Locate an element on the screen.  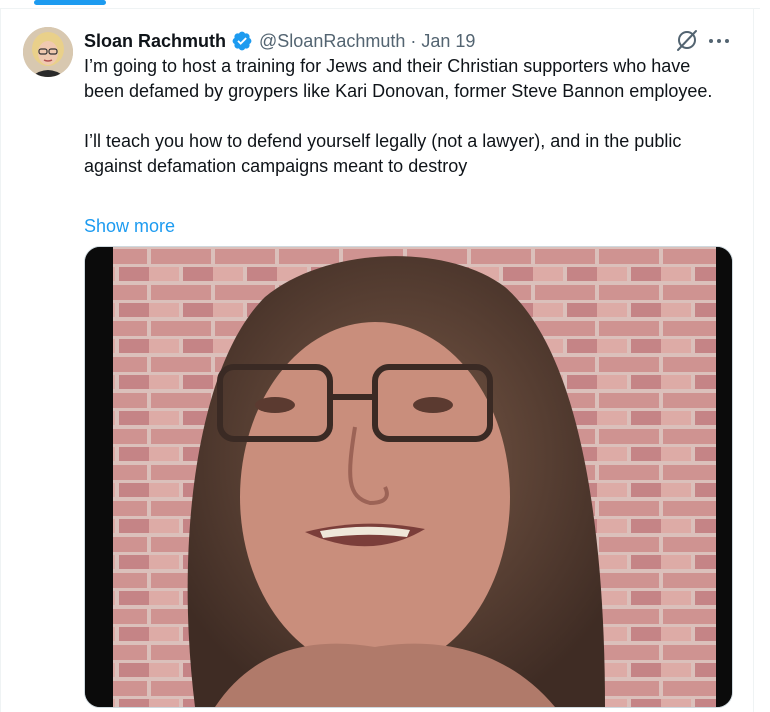
avatar-image is located at coordinates (48, 52).